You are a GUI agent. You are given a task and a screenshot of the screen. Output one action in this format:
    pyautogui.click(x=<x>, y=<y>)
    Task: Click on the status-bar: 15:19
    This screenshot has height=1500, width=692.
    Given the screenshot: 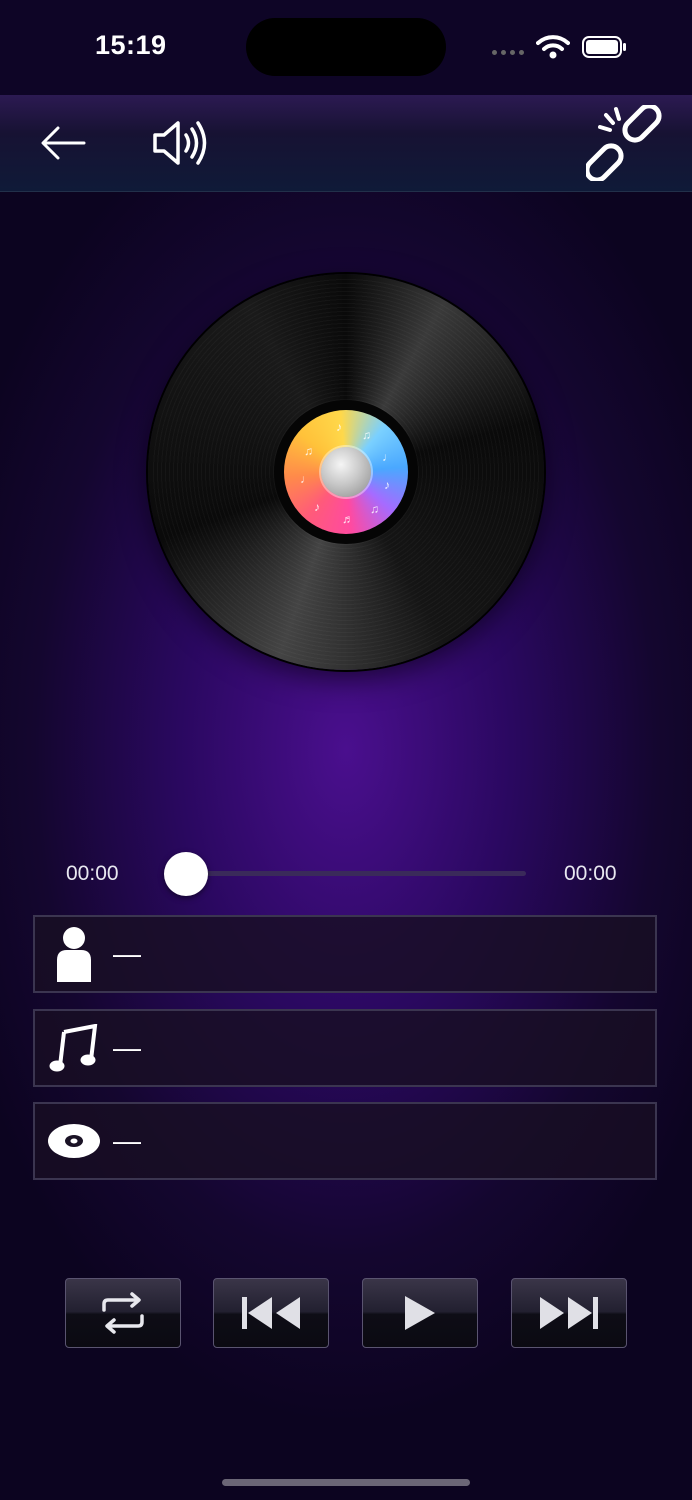 What is the action you would take?
    pyautogui.click(x=346, y=47)
    